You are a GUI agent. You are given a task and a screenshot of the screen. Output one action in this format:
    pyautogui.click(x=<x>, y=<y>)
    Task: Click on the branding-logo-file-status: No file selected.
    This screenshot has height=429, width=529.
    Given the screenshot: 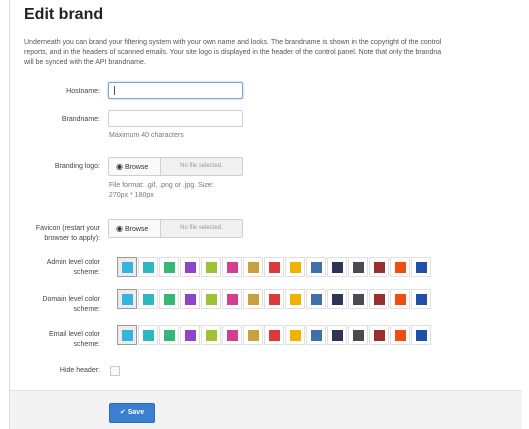 What is the action you would take?
    pyautogui.click(x=201, y=166)
    